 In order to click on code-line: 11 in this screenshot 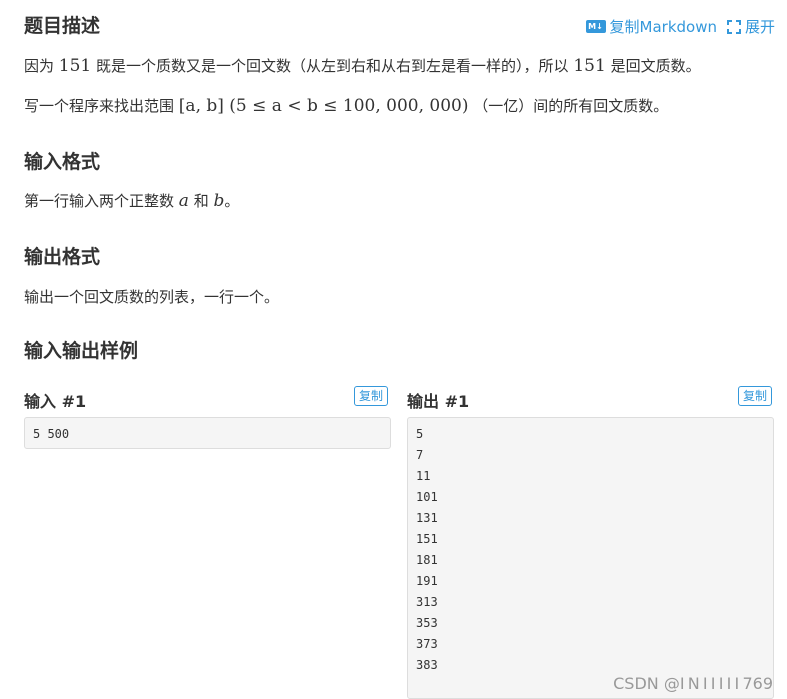, I will do `click(423, 476)`.